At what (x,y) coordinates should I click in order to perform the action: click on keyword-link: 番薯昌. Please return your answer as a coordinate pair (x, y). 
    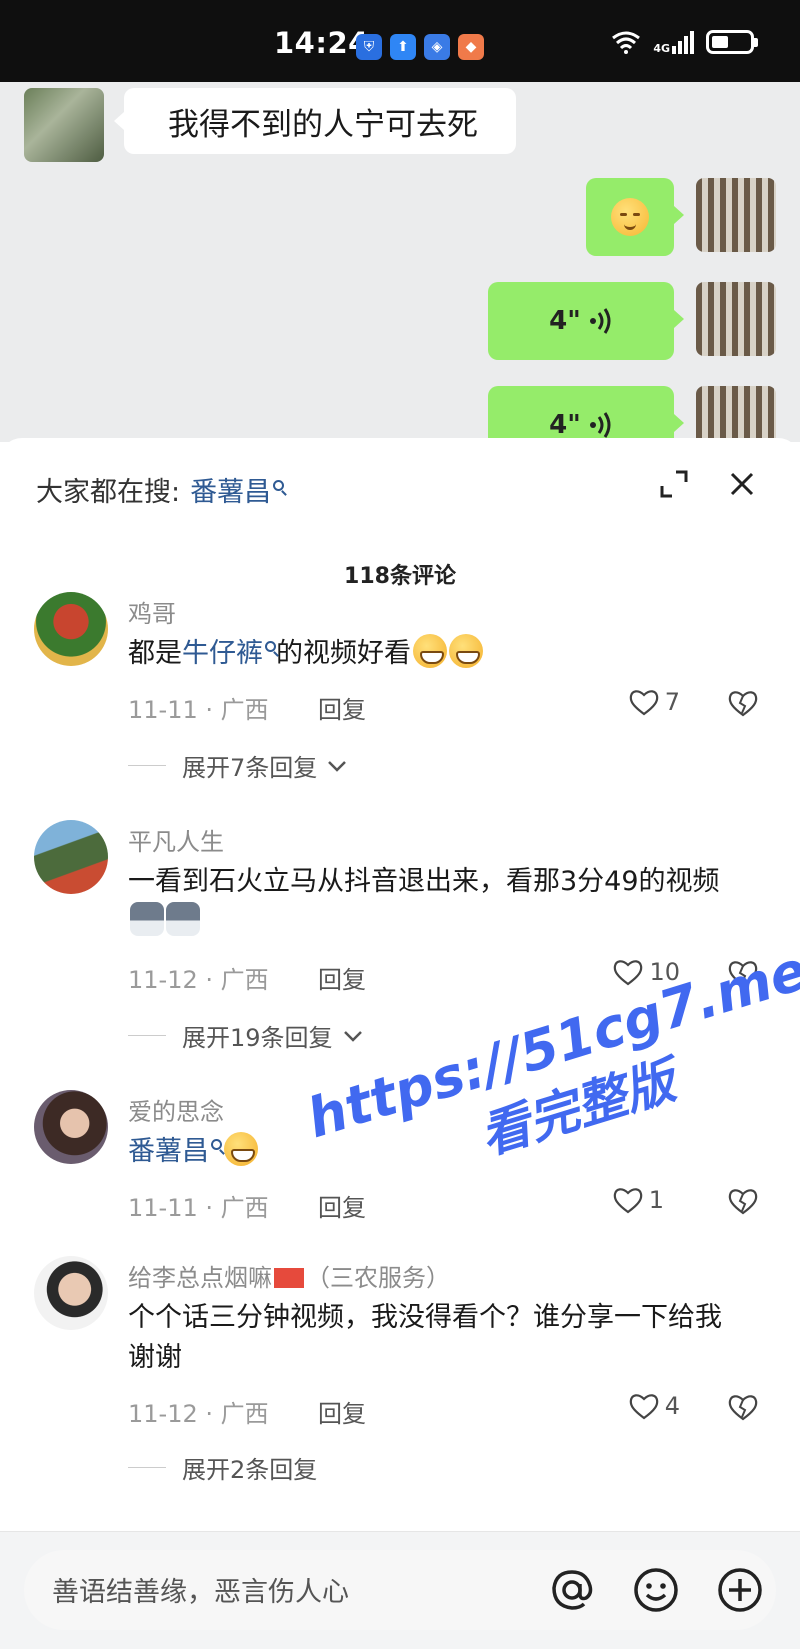
    Looking at the image, I should click on (168, 1151).